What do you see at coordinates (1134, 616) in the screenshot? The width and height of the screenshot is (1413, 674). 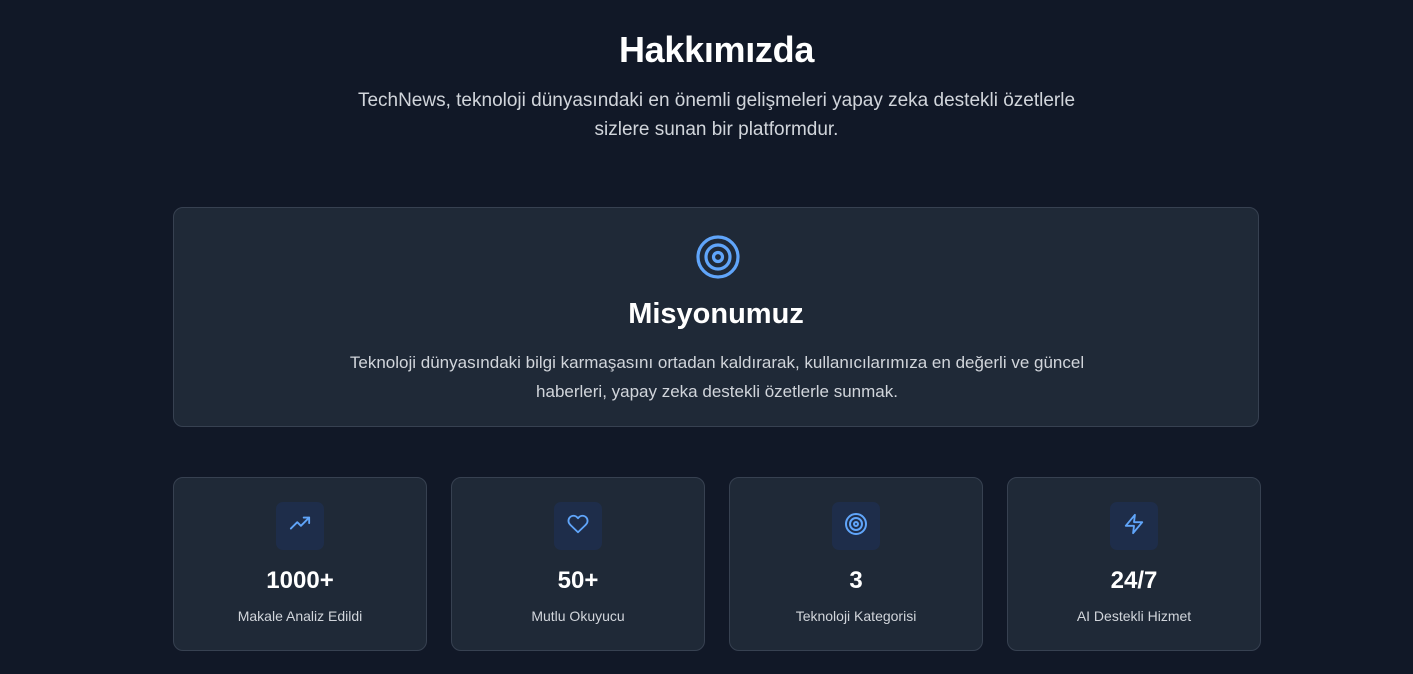 I see `stat-label: AI Destekli Hizmet` at bounding box center [1134, 616].